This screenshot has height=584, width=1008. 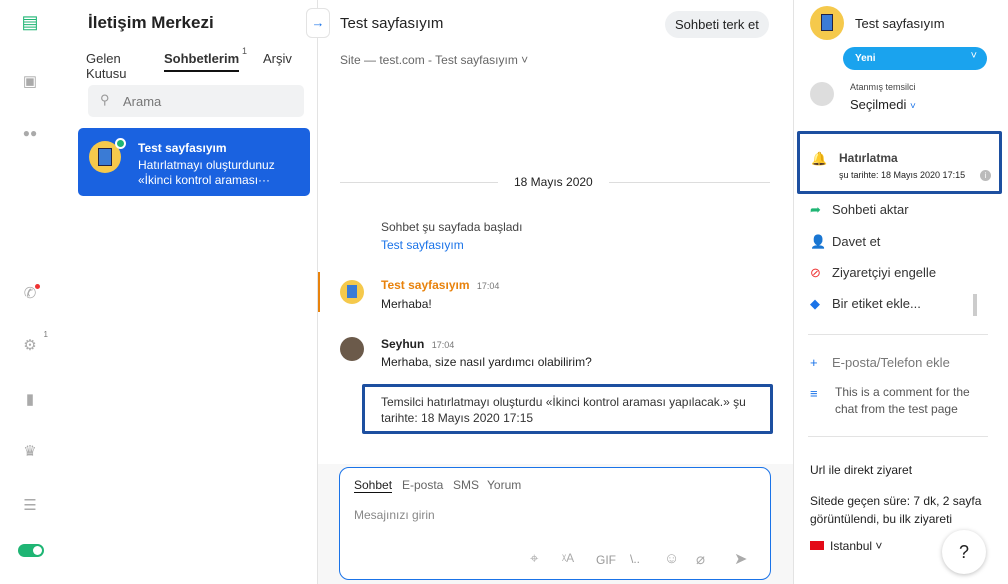 I want to click on tab-badge: 1, so click(x=245, y=51).